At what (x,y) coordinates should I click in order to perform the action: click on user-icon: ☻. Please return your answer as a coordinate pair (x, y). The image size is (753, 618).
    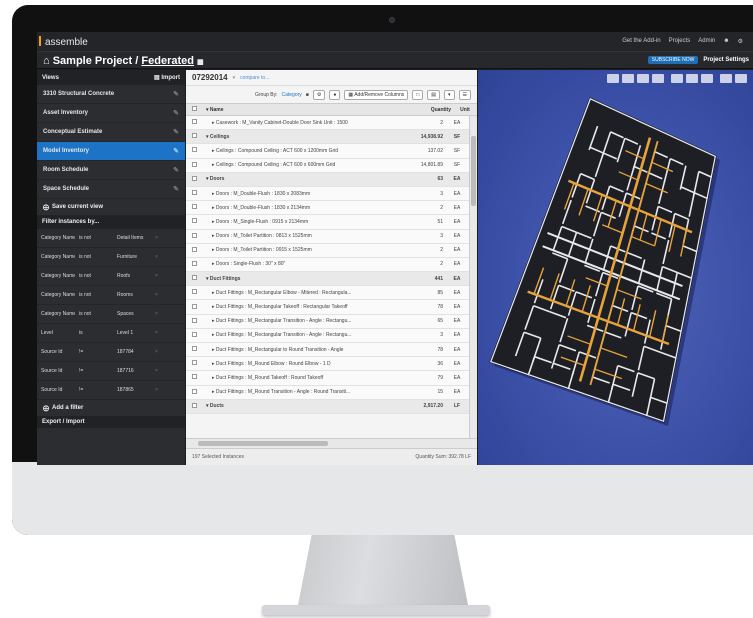
    Looking at the image, I should click on (726, 41).